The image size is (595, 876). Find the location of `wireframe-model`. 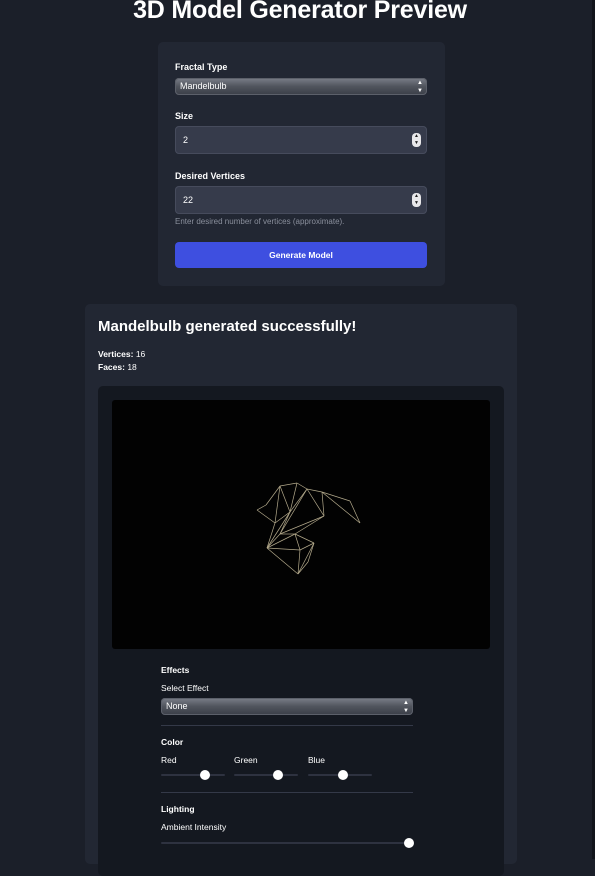

wireframe-model is located at coordinates (308, 528).